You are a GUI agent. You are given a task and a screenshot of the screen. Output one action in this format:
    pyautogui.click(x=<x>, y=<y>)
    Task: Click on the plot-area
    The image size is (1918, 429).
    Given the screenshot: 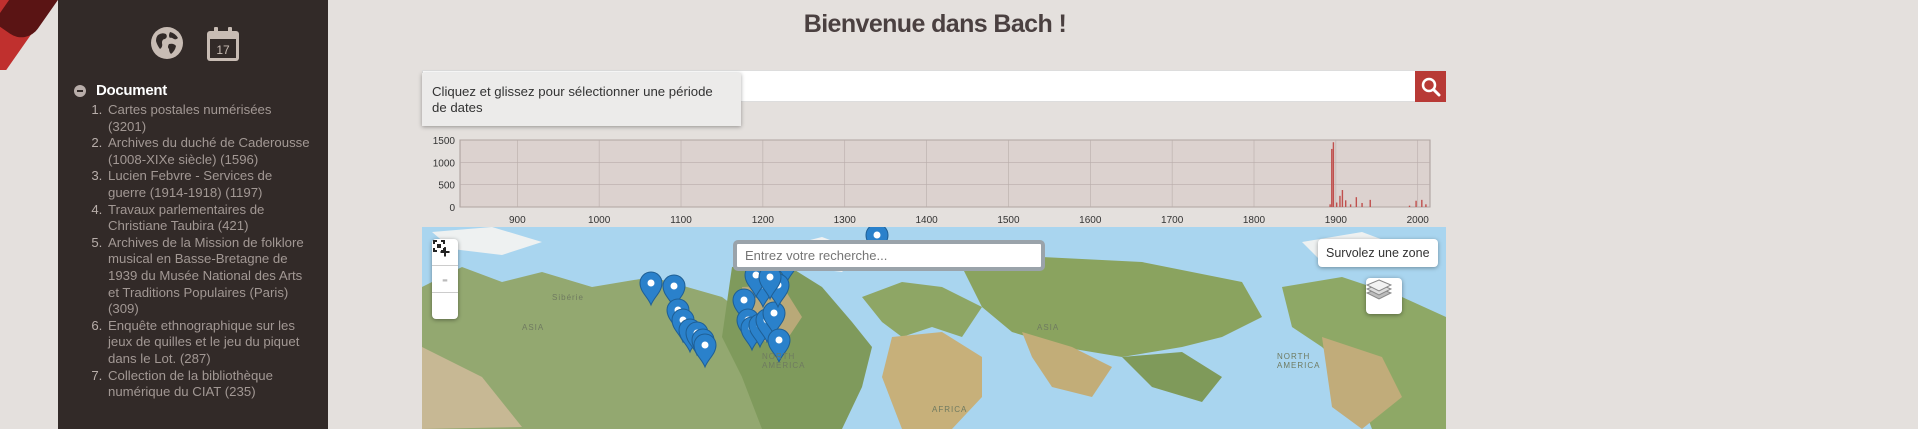 What is the action you would take?
    pyautogui.click(x=945, y=173)
    